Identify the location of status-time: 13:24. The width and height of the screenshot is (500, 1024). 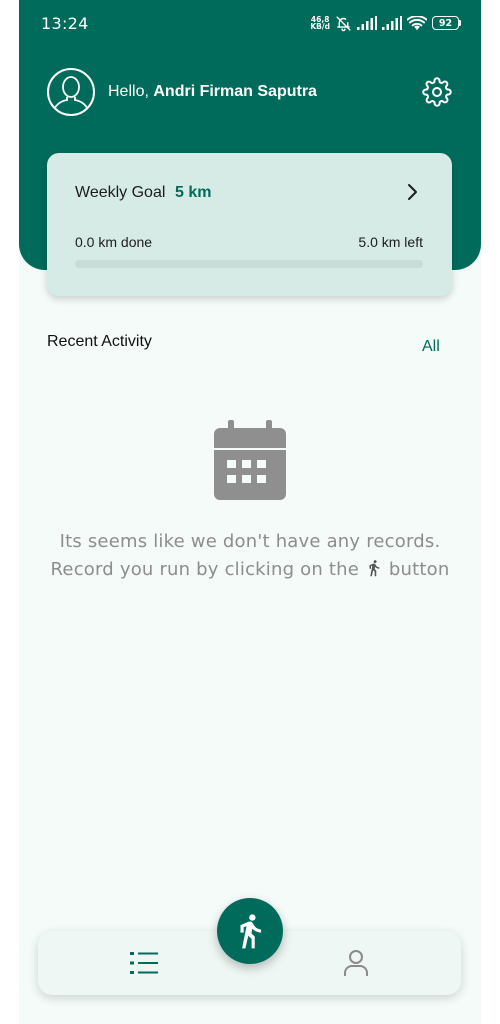
(65, 23).